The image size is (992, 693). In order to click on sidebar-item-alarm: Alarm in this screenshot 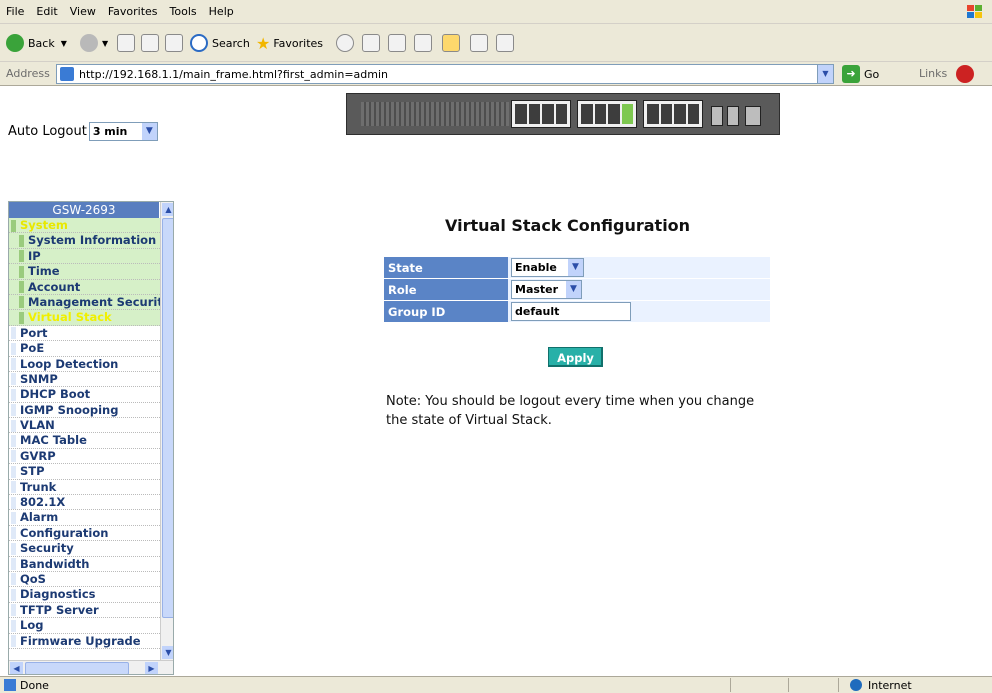, I will do `click(84, 518)`.